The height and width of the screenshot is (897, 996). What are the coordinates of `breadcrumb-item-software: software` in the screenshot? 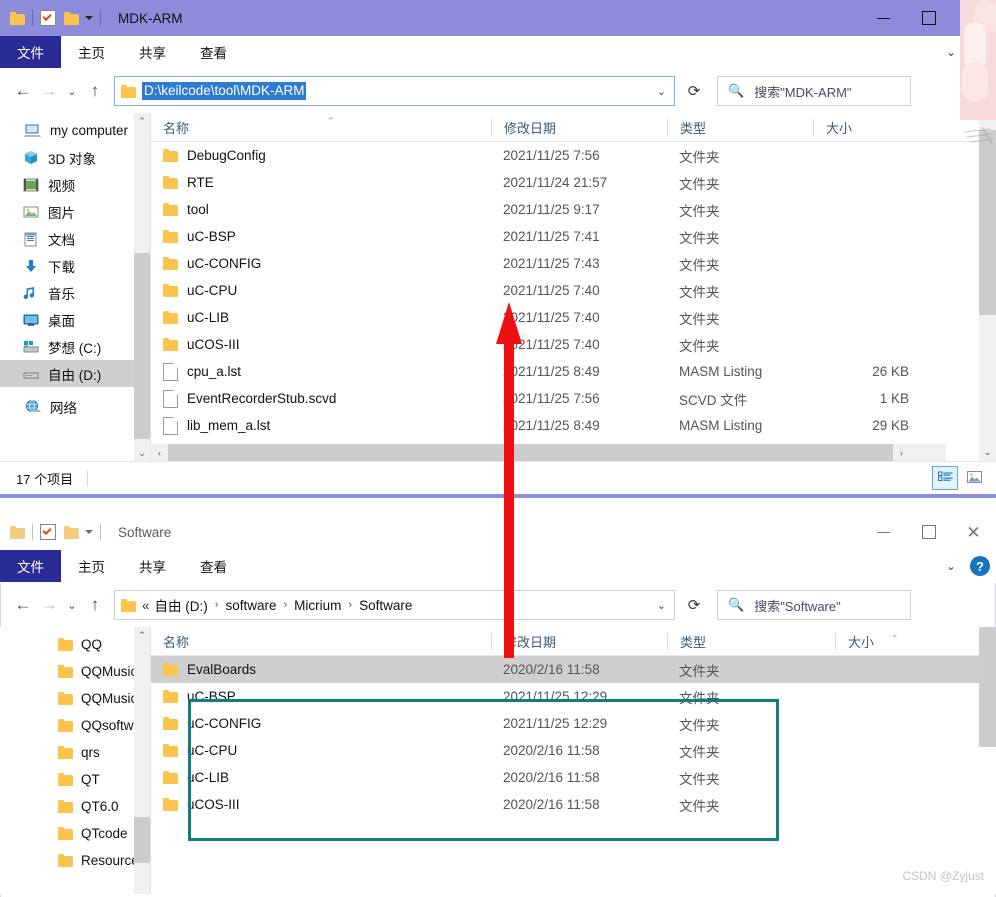 It's located at (250, 605).